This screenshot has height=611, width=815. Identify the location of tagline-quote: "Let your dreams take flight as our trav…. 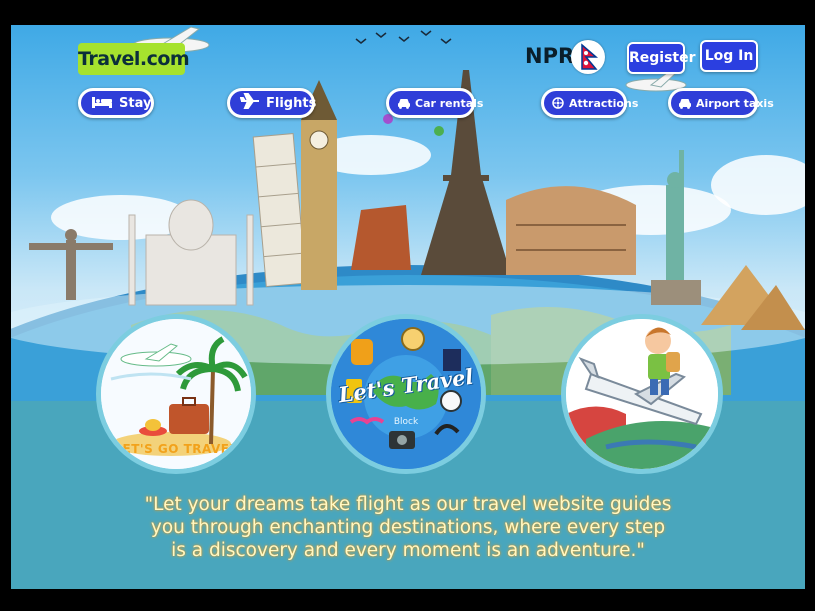
(408, 527).